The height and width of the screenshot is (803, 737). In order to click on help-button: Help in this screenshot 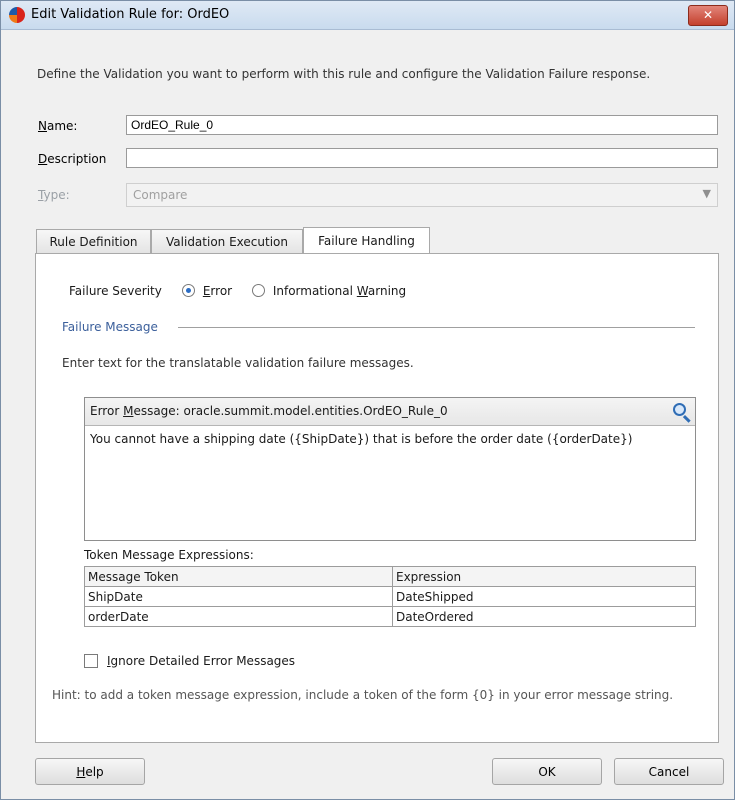, I will do `click(90, 771)`.